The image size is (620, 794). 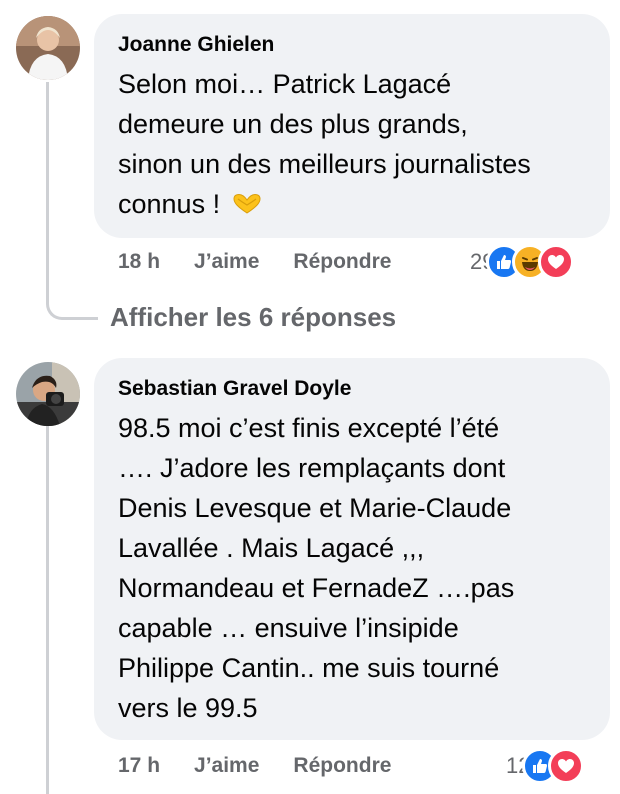 What do you see at coordinates (253, 317) in the screenshot?
I see `view-replies-link: Afficher les 6 réponses` at bounding box center [253, 317].